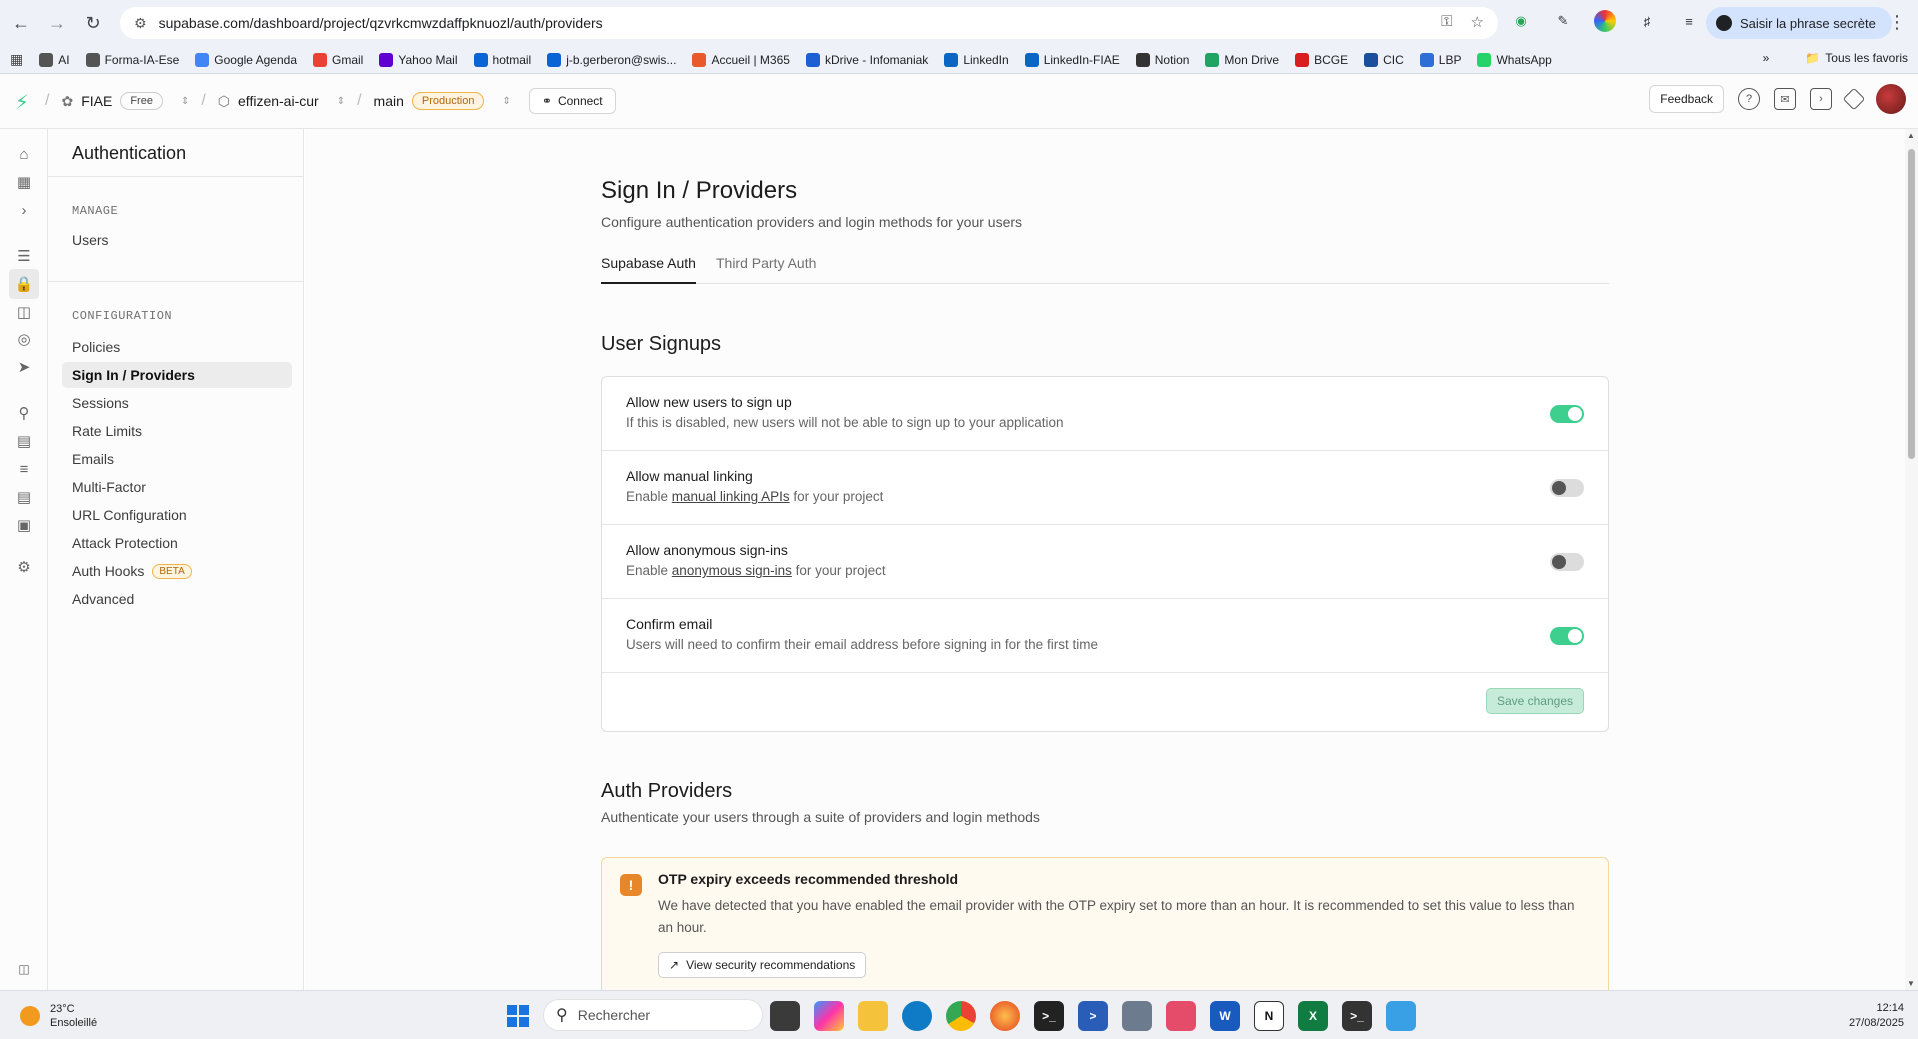 This screenshot has height=1039, width=1918. What do you see at coordinates (177, 599) in the screenshot?
I see `sidebar-item-advanced: Advanced` at bounding box center [177, 599].